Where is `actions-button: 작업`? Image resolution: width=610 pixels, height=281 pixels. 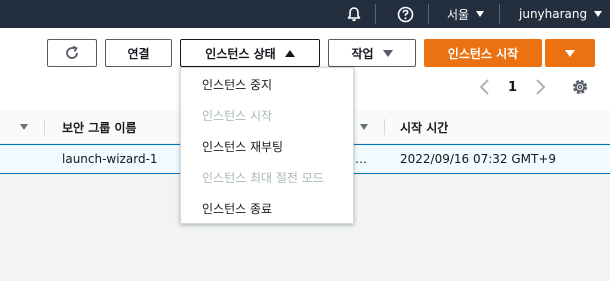 actions-button: 작업 is located at coordinates (372, 53).